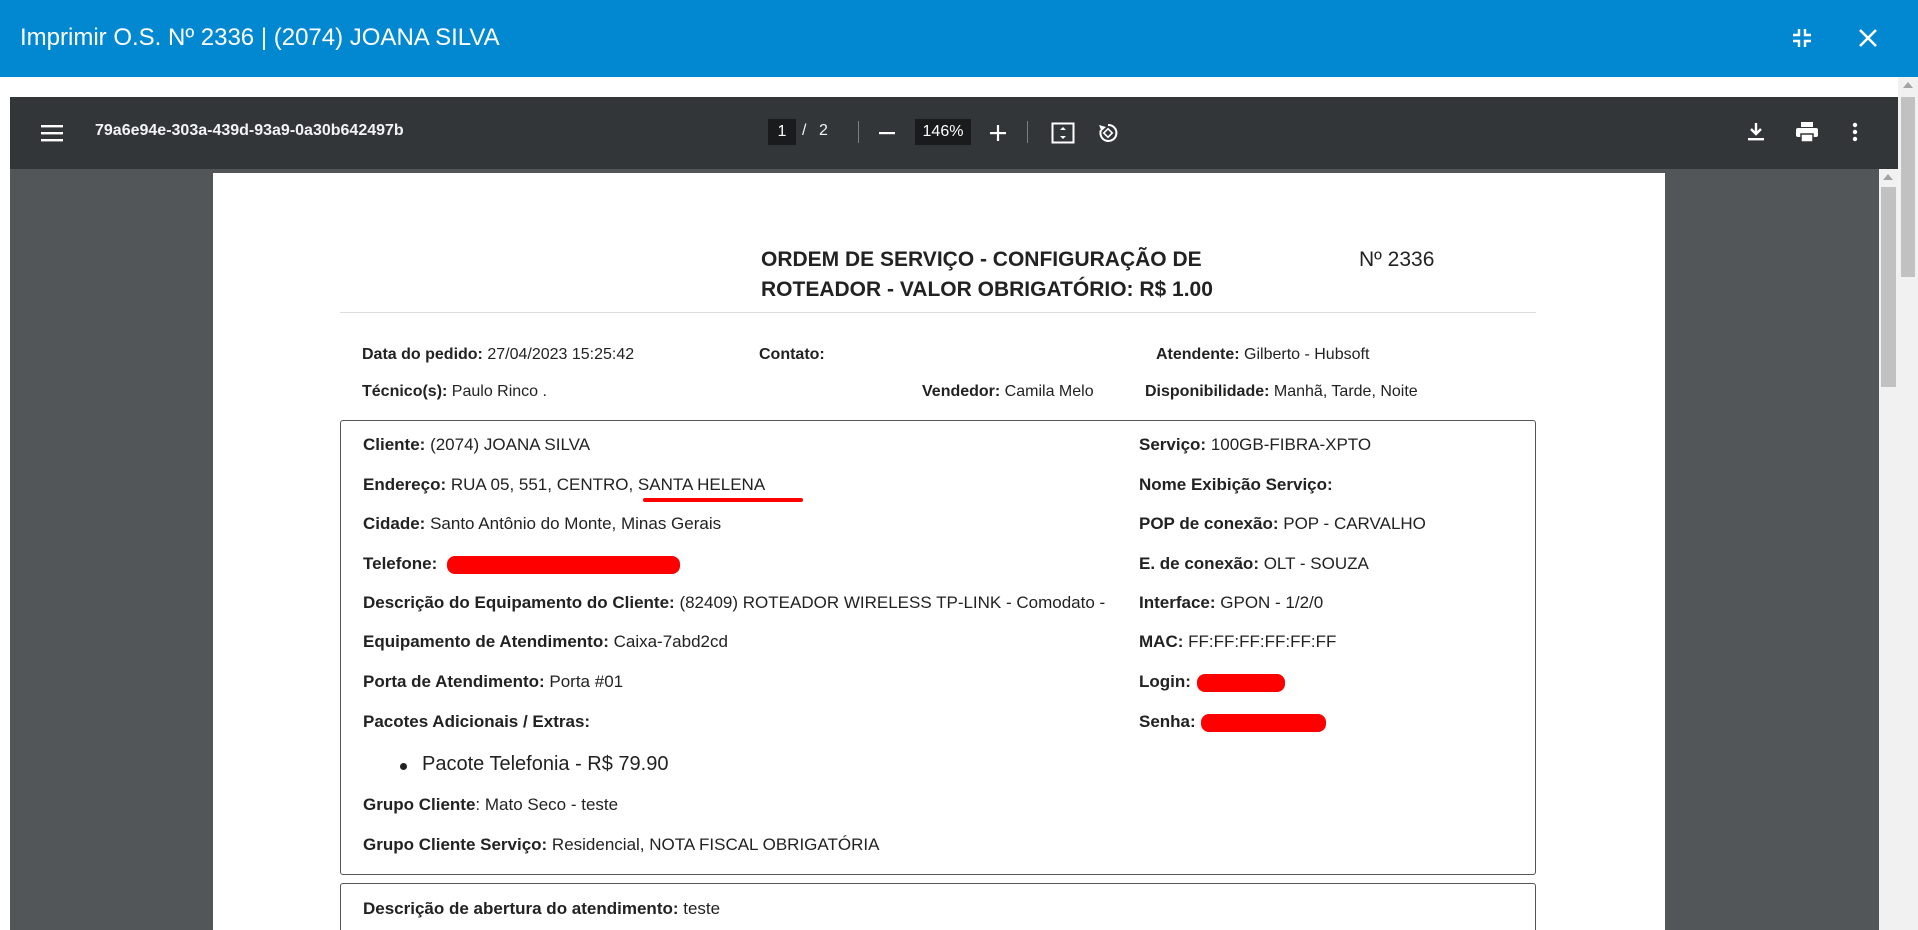  I want to click on more-button, so click(1855, 132).